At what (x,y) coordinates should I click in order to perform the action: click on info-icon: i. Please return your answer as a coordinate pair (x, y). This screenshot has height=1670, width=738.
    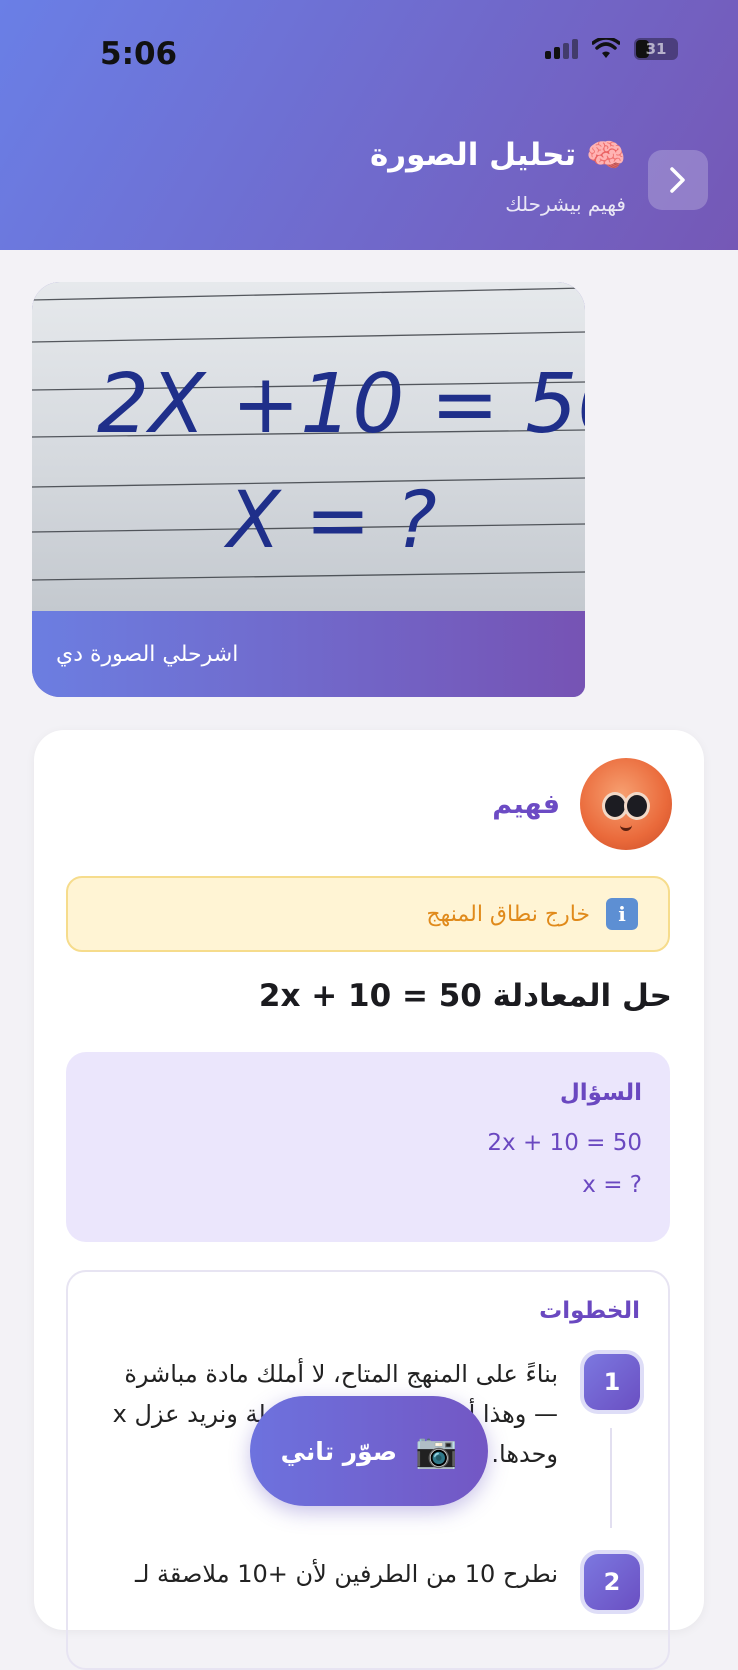
    Looking at the image, I should click on (622, 914).